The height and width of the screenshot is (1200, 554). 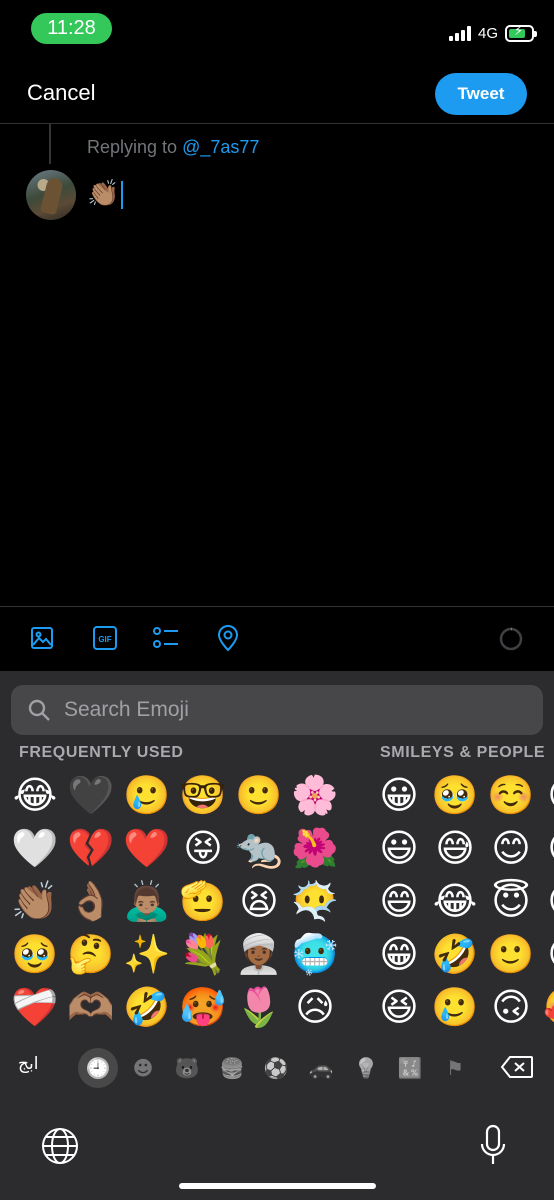 I want to click on emoji-key: ☺️, so click(x=511, y=795).